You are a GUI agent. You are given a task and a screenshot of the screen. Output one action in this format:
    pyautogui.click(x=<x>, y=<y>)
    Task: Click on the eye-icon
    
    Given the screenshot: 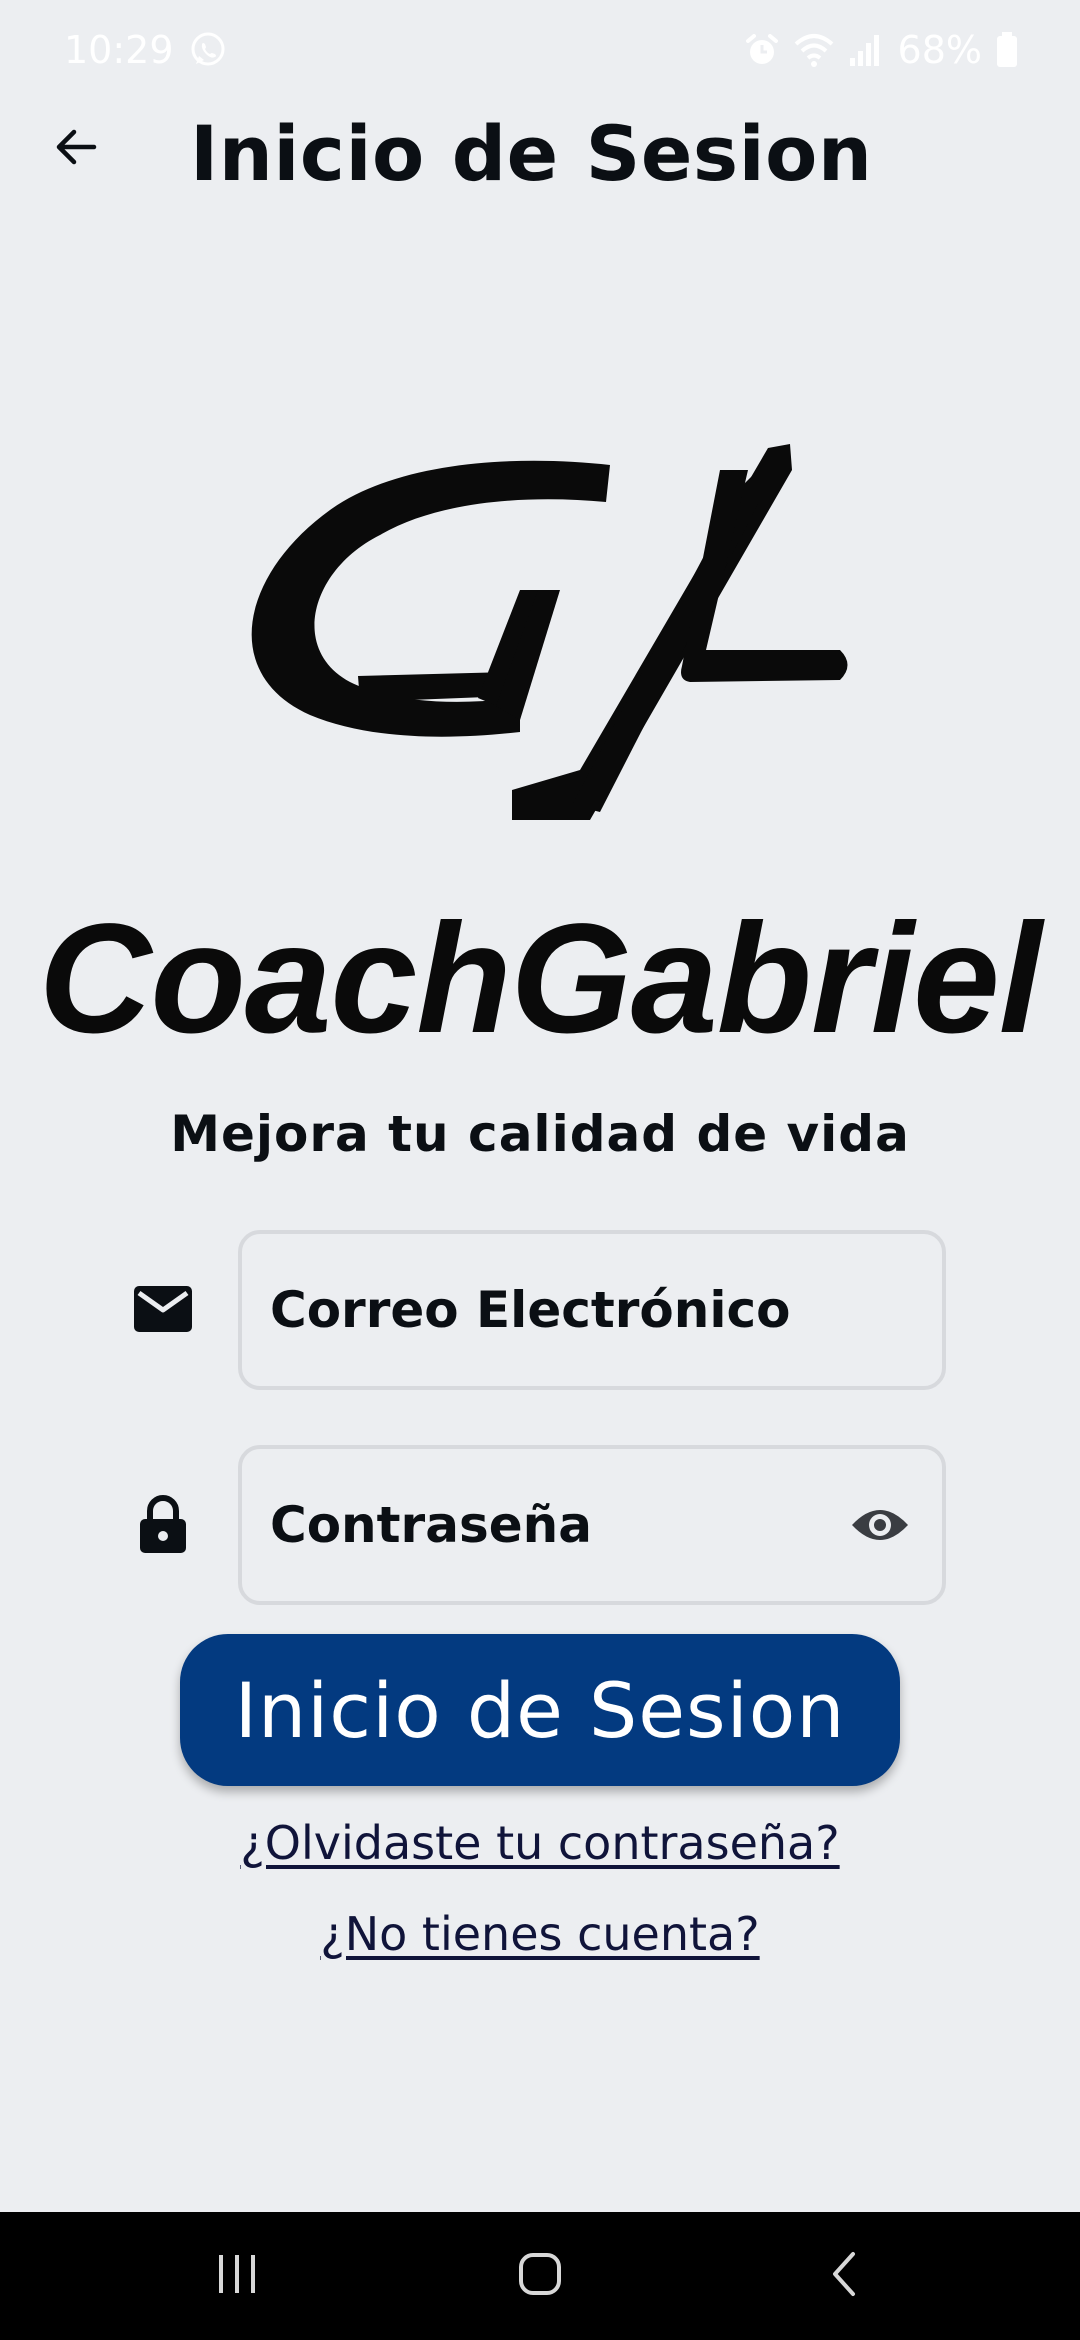 What is the action you would take?
    pyautogui.click(x=880, y=1527)
    